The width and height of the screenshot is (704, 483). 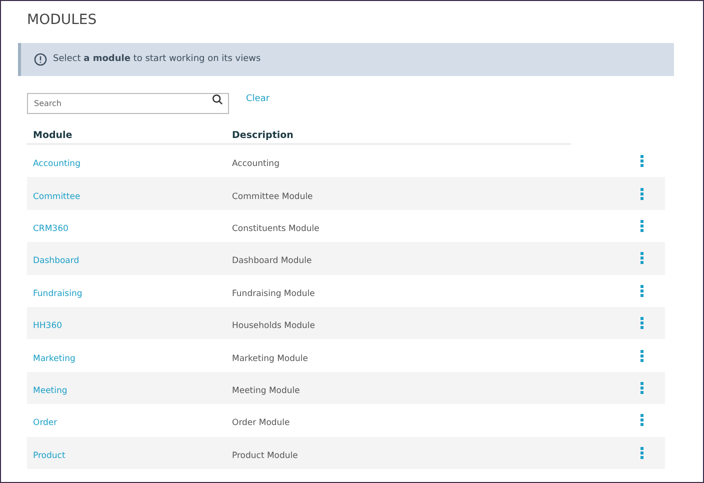 I want to click on description-cell: Product Module, so click(x=265, y=455).